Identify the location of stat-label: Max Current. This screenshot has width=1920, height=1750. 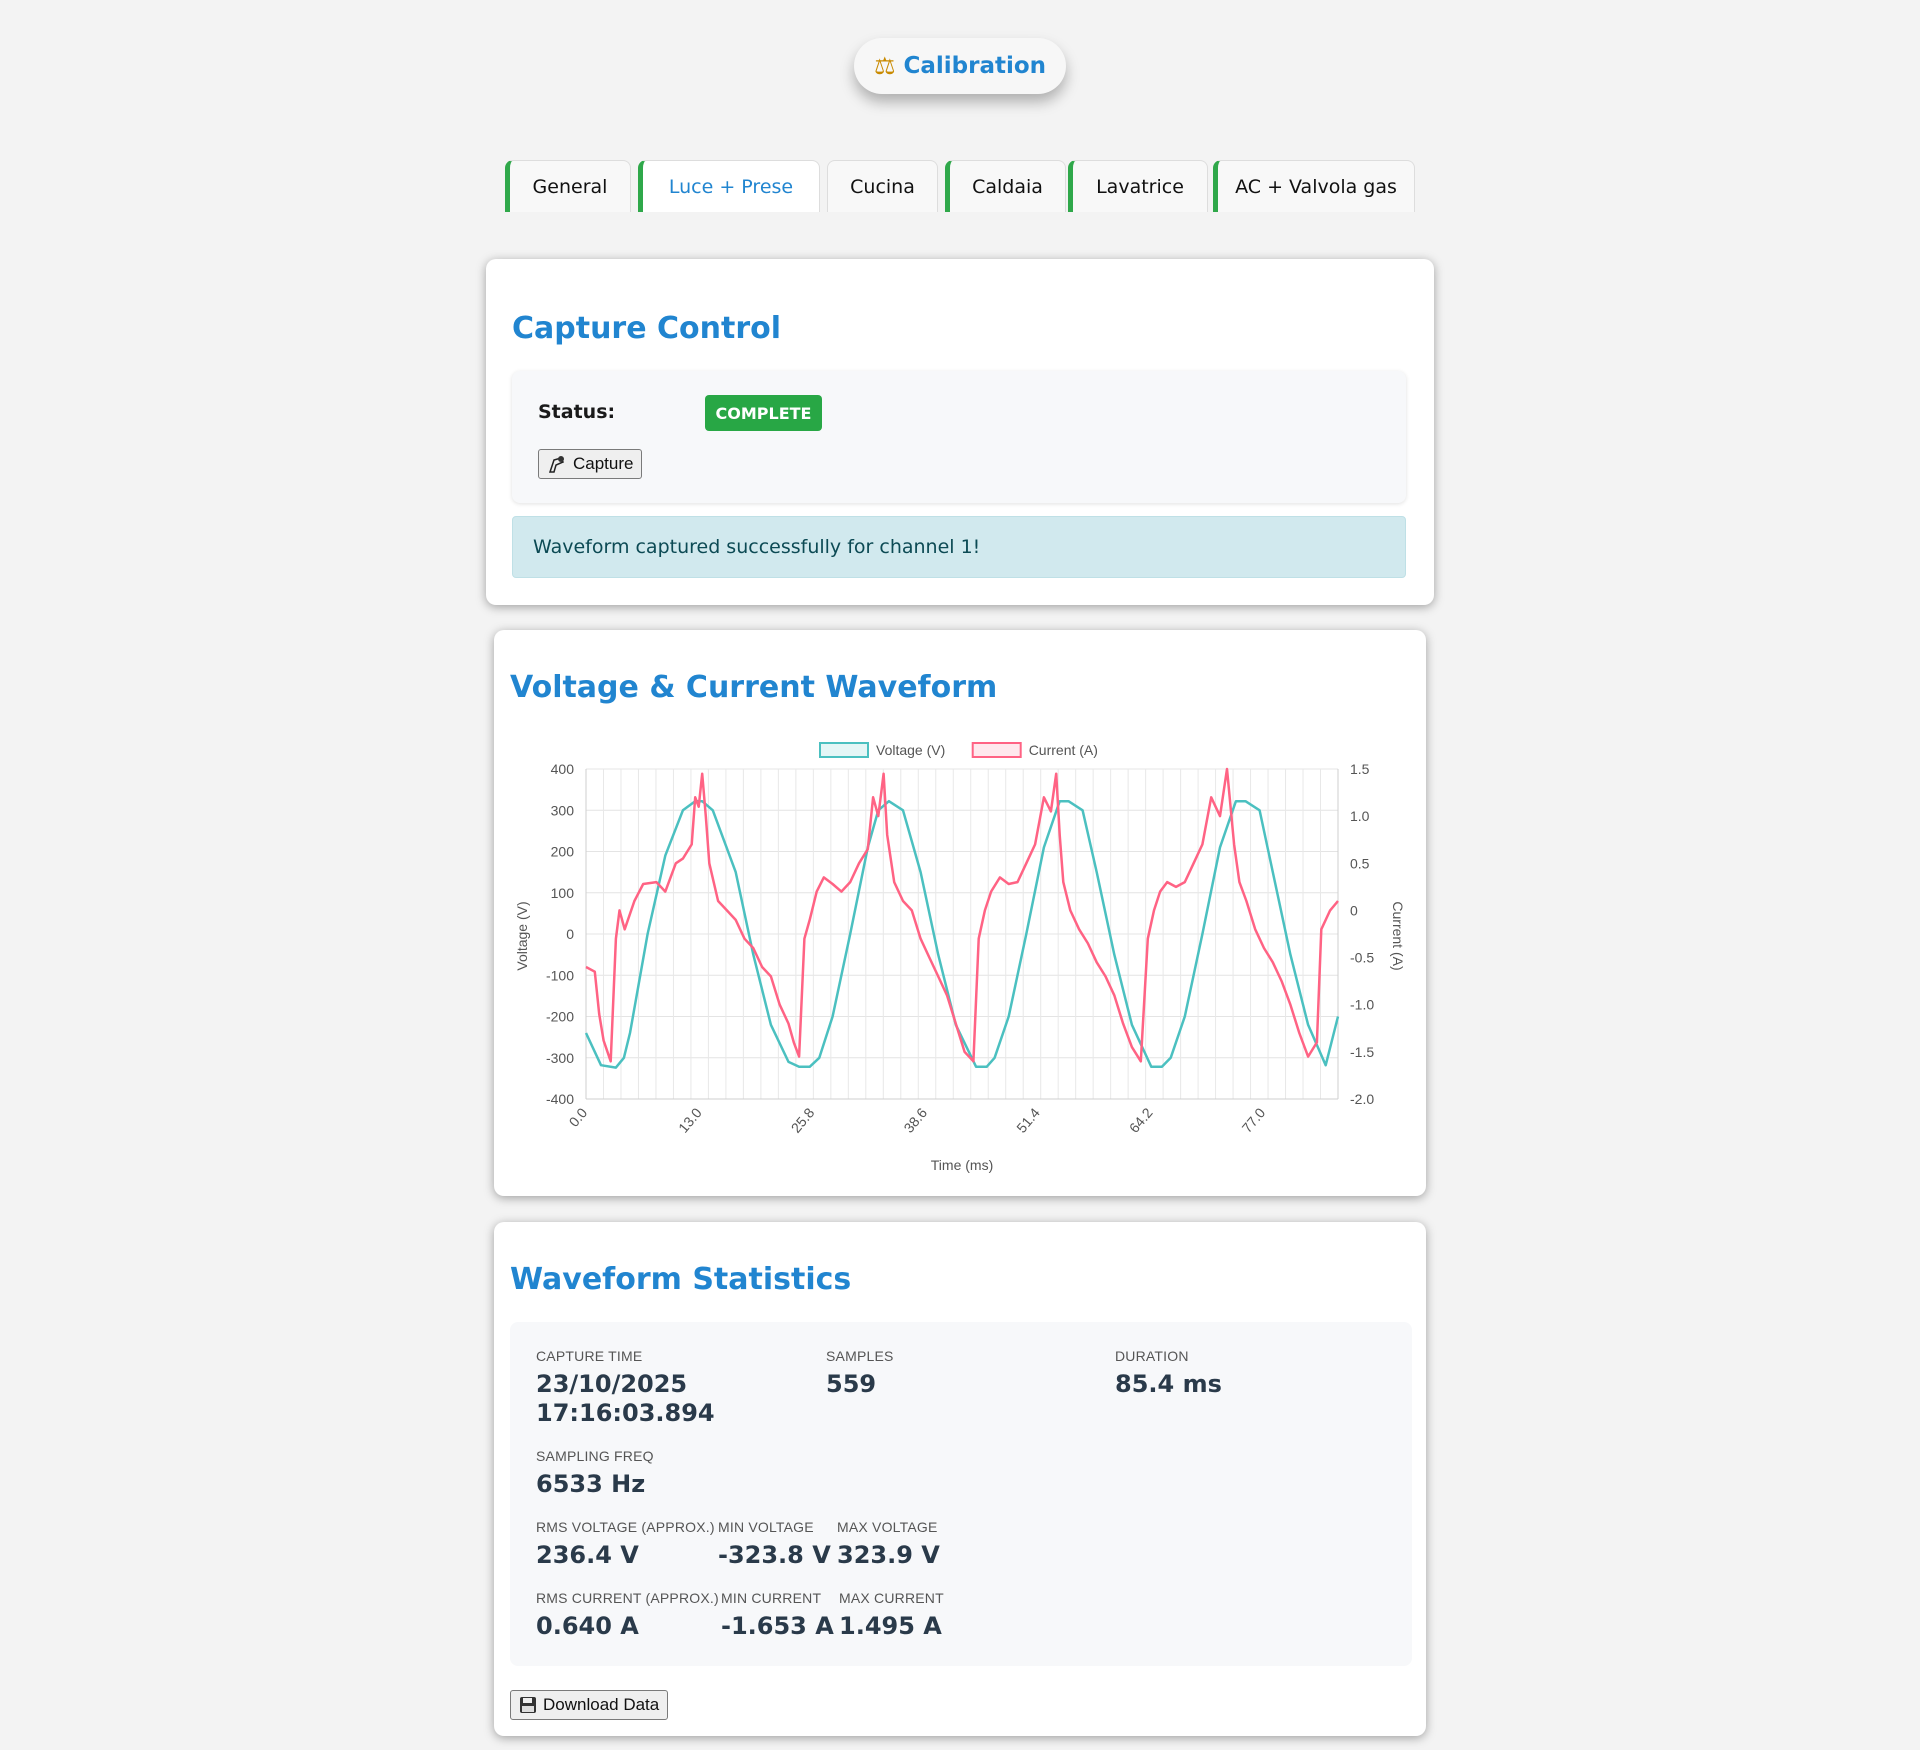
(891, 1598).